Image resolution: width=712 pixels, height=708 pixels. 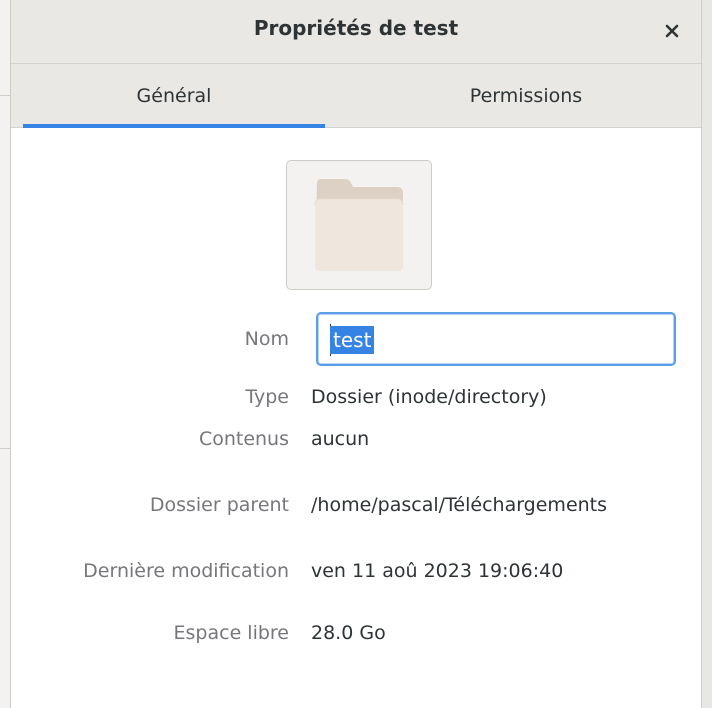 I want to click on modified-value: ven 11 aoû 2023 19:06:40, so click(x=437, y=571).